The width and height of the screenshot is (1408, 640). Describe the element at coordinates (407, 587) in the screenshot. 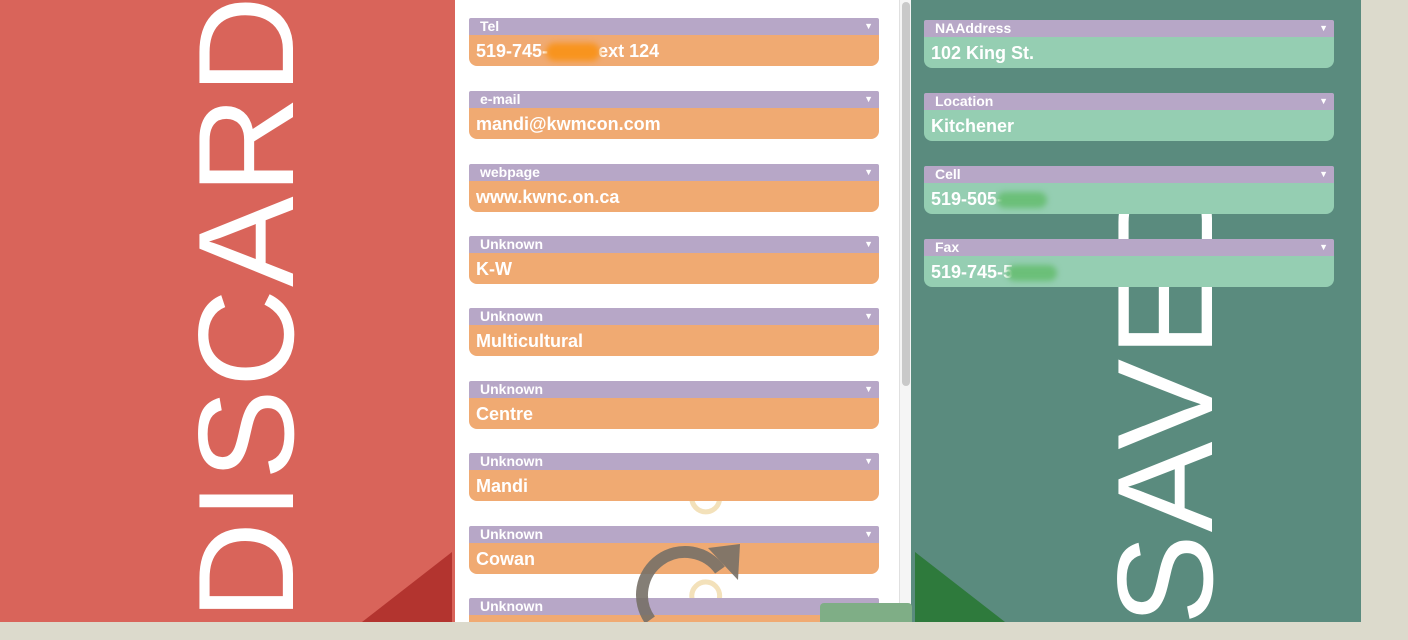

I see `discard-arrow-icon` at that location.